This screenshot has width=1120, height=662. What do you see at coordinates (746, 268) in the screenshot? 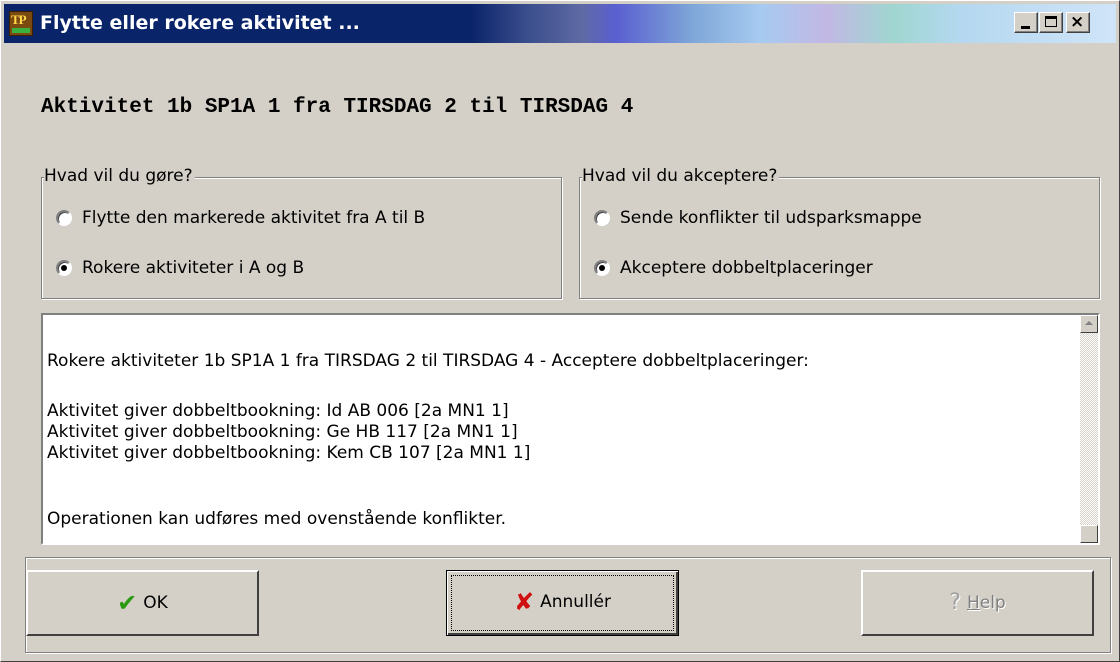
I see `radio-accept-double-label: Akceptere dobbeltplaceringer` at bounding box center [746, 268].